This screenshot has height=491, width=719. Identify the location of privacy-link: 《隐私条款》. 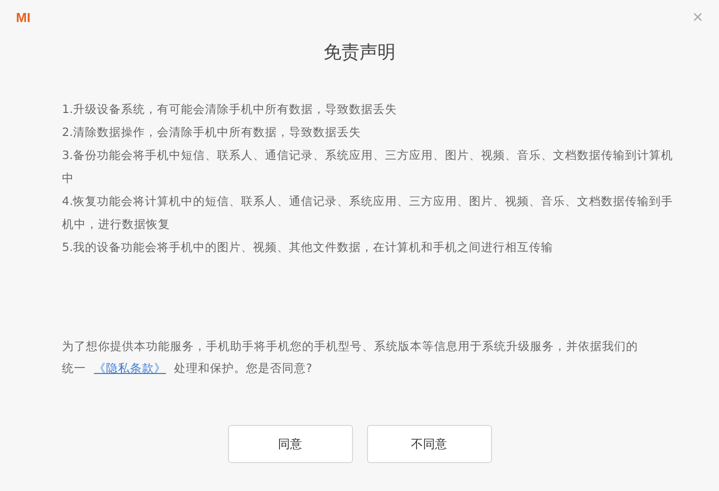
(130, 368).